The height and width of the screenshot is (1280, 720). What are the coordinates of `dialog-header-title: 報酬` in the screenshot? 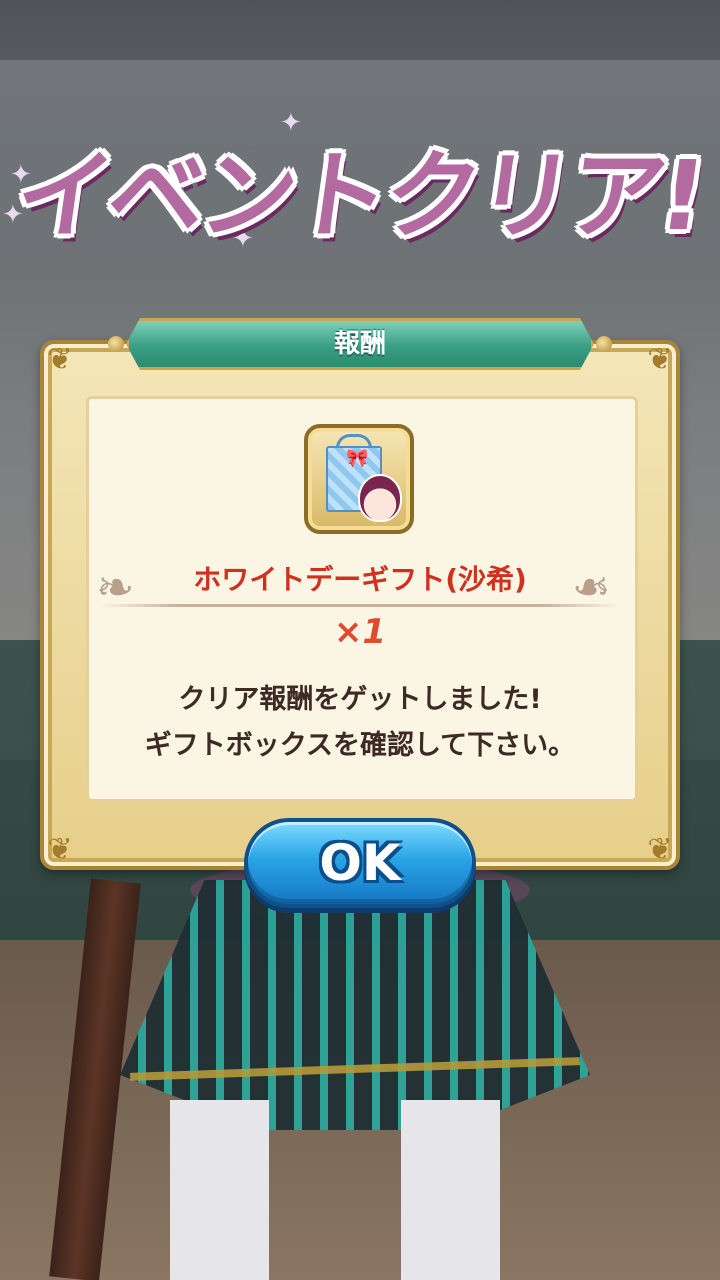 It's located at (359, 344).